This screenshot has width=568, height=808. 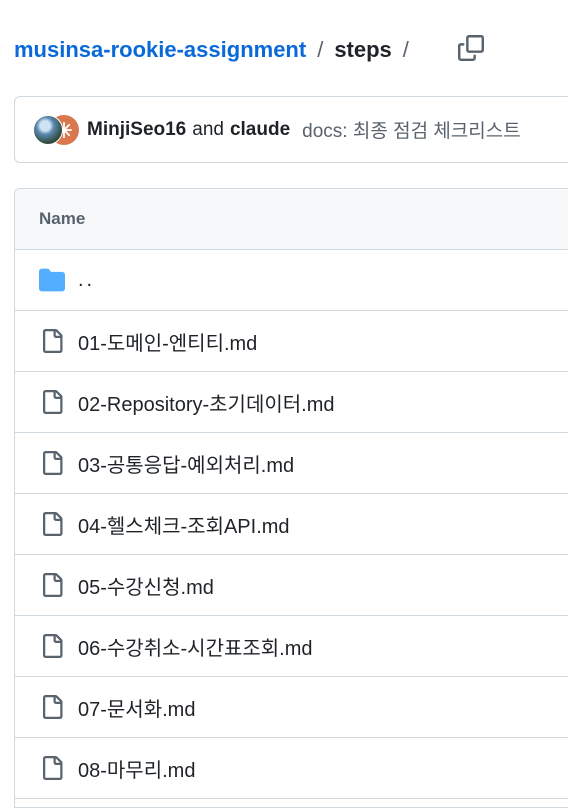 I want to click on commit-coauthor-link: claude, so click(x=260, y=130).